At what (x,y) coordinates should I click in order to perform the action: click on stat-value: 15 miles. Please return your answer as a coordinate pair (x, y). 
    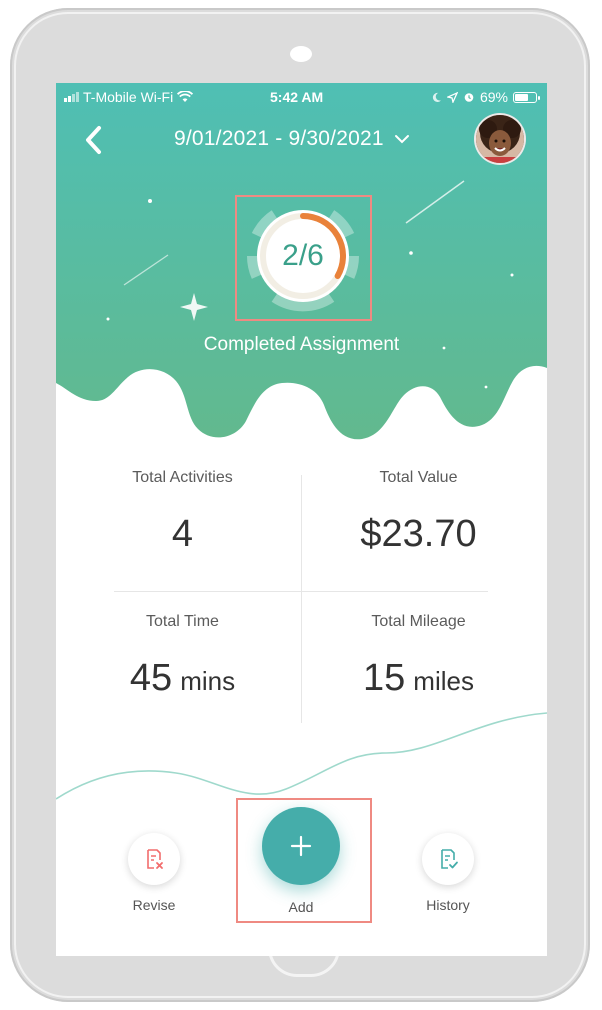
    Looking at the image, I should click on (418, 678).